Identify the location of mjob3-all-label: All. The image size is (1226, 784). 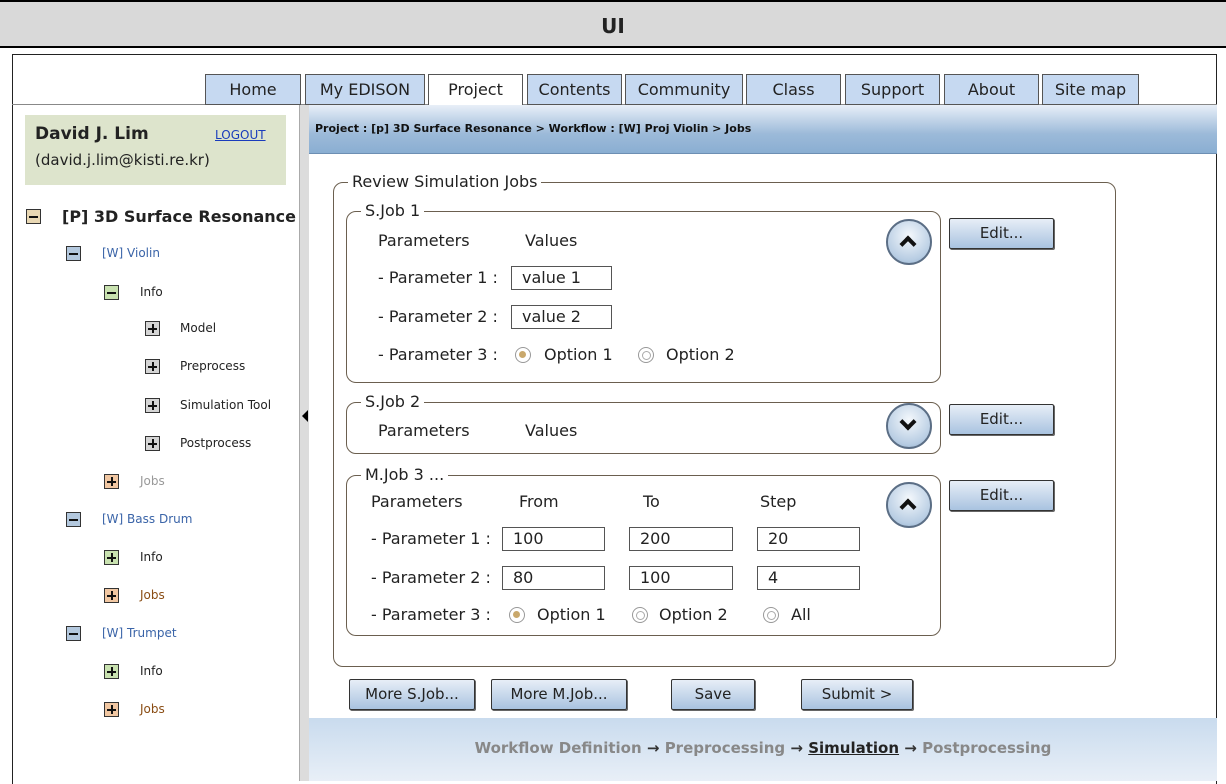
(801, 614).